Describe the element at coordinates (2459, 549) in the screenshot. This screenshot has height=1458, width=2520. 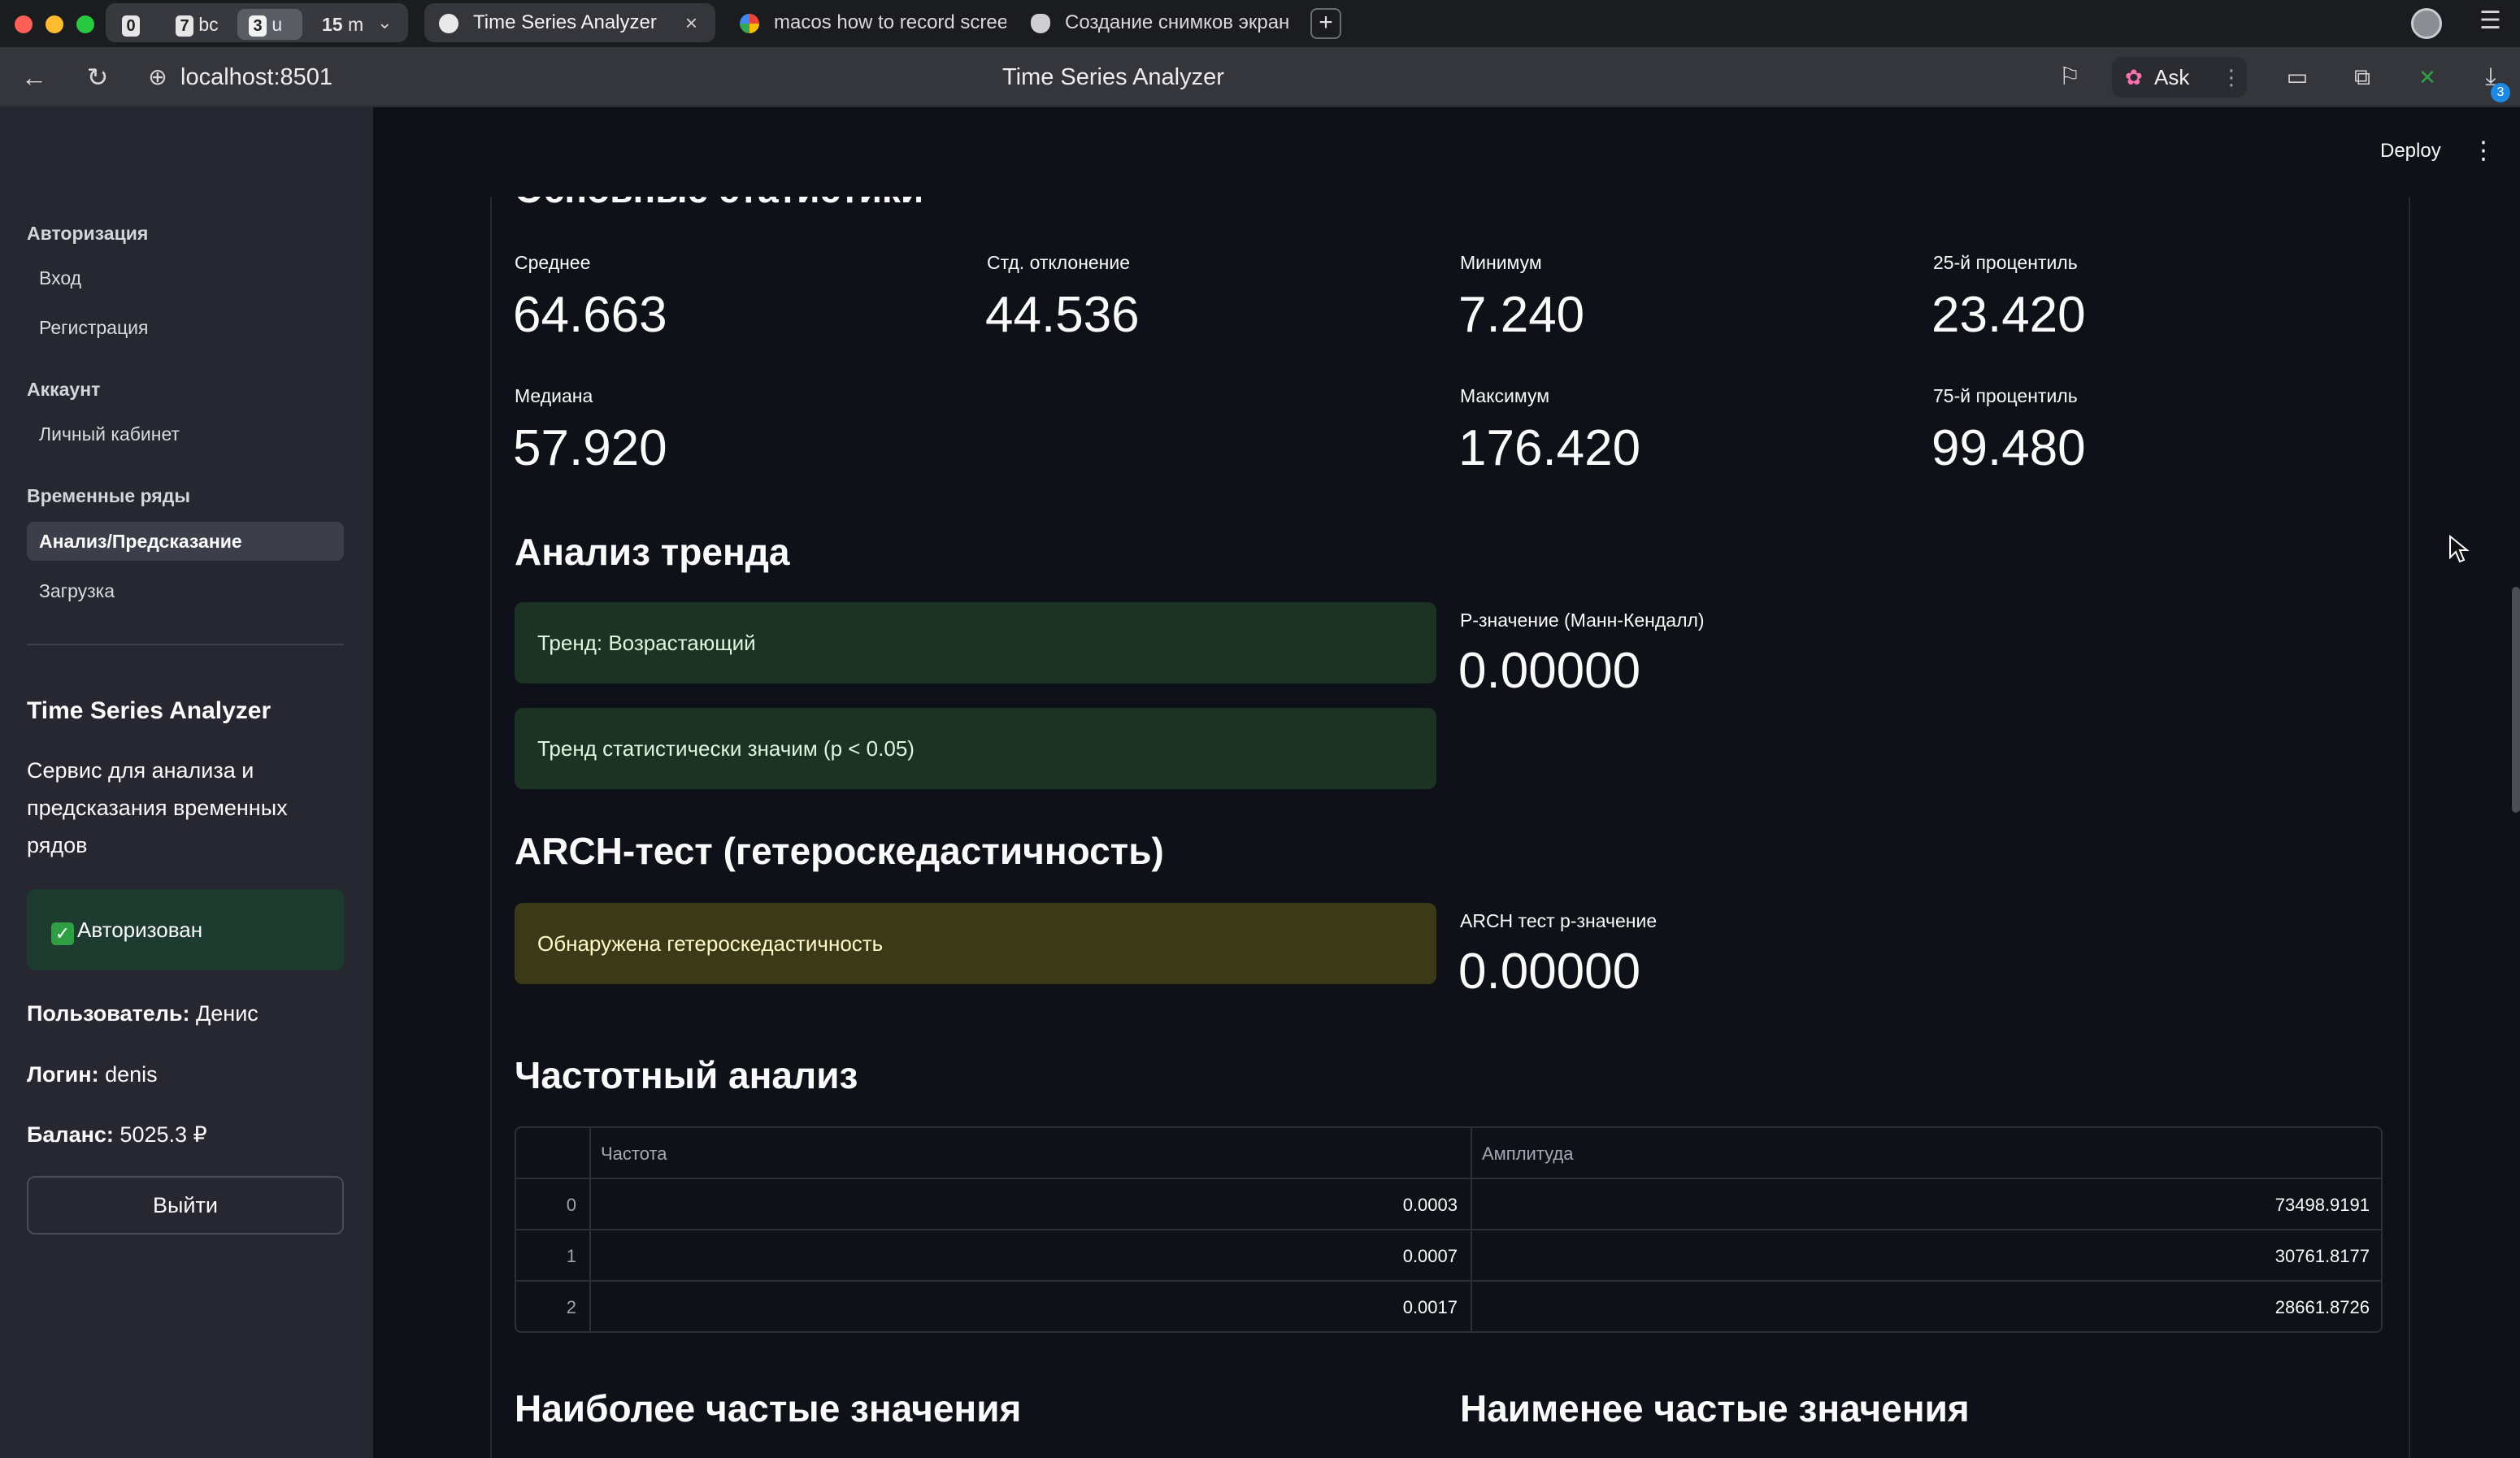
I see `mouse-cursor-icon` at that location.